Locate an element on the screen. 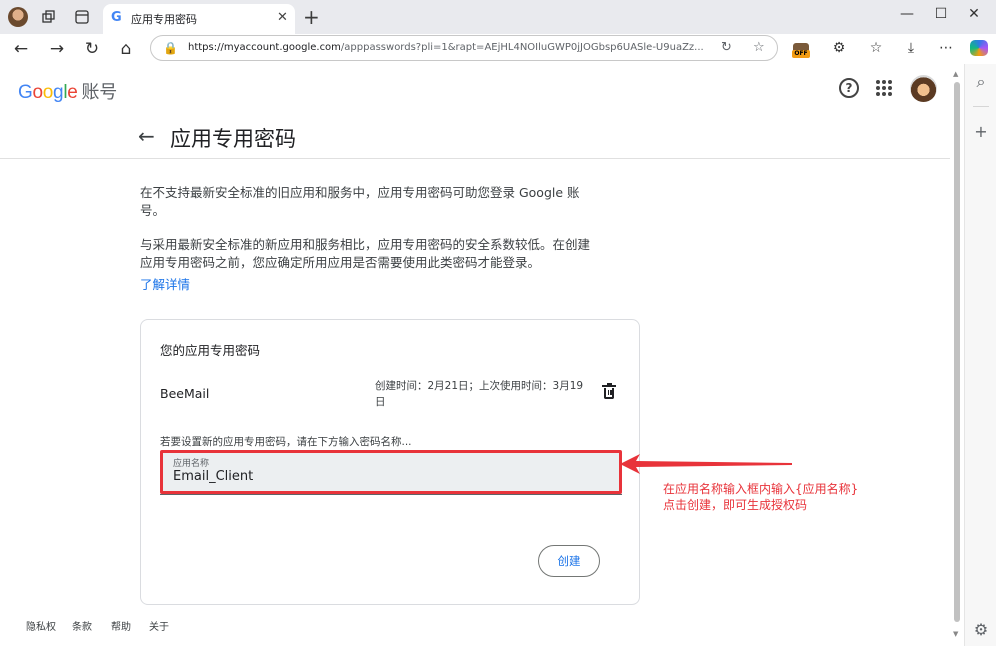  account-avatar is located at coordinates (923, 88).